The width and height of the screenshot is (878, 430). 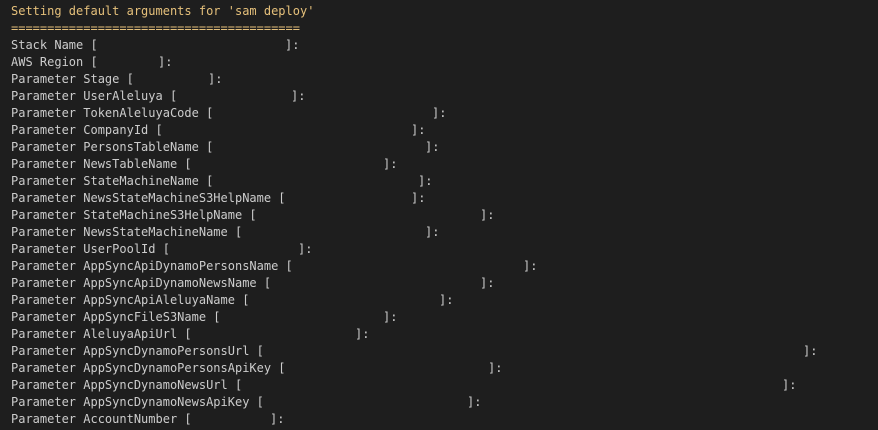 I want to click on prompt-label: Parameter NewsStateMachineS3HelpName [, so click(x=148, y=198).